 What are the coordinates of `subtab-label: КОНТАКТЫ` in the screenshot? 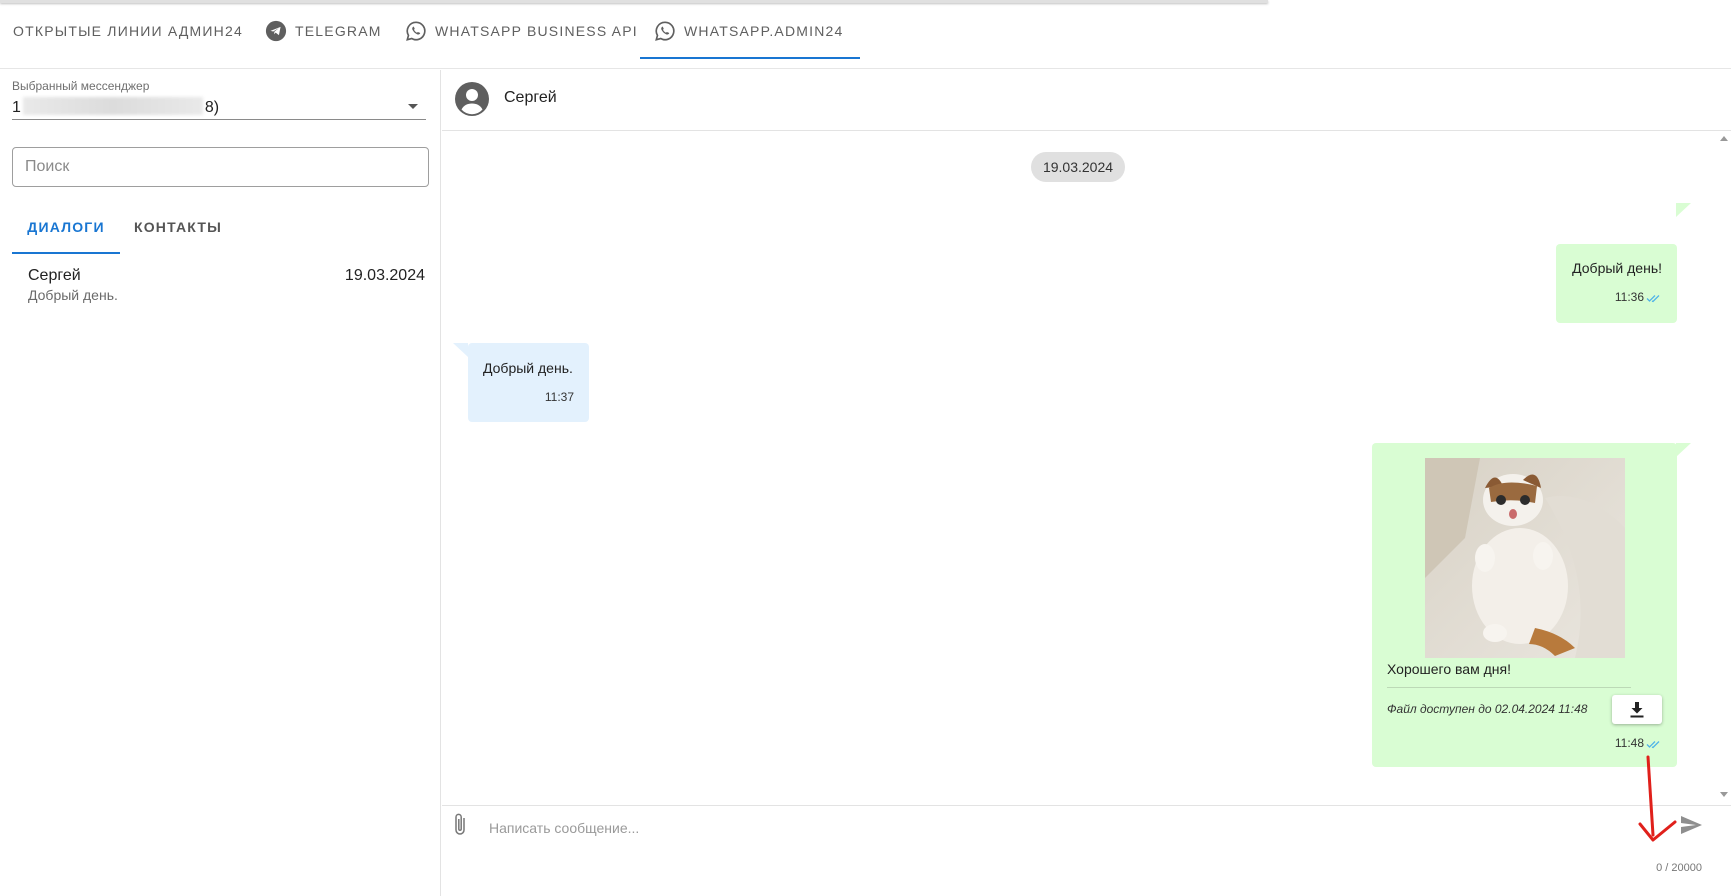 It's located at (178, 227).